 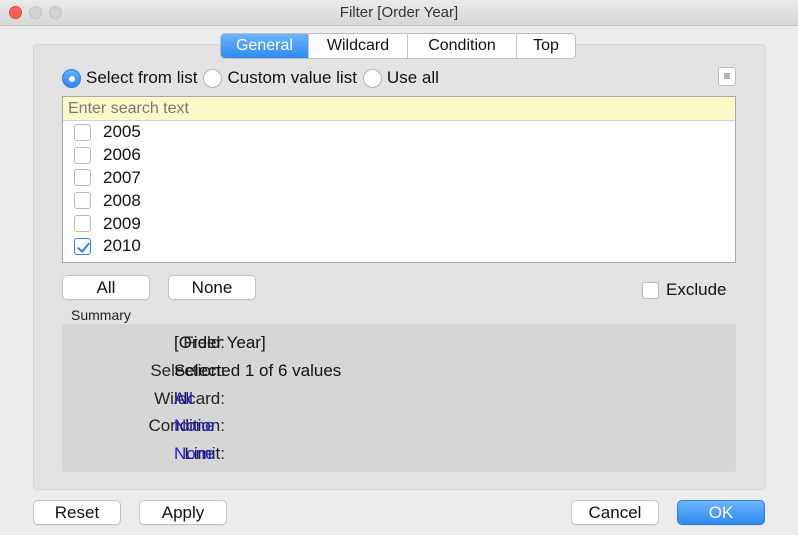 What do you see at coordinates (122, 155) in the screenshot?
I see `list-item-label: 2006` at bounding box center [122, 155].